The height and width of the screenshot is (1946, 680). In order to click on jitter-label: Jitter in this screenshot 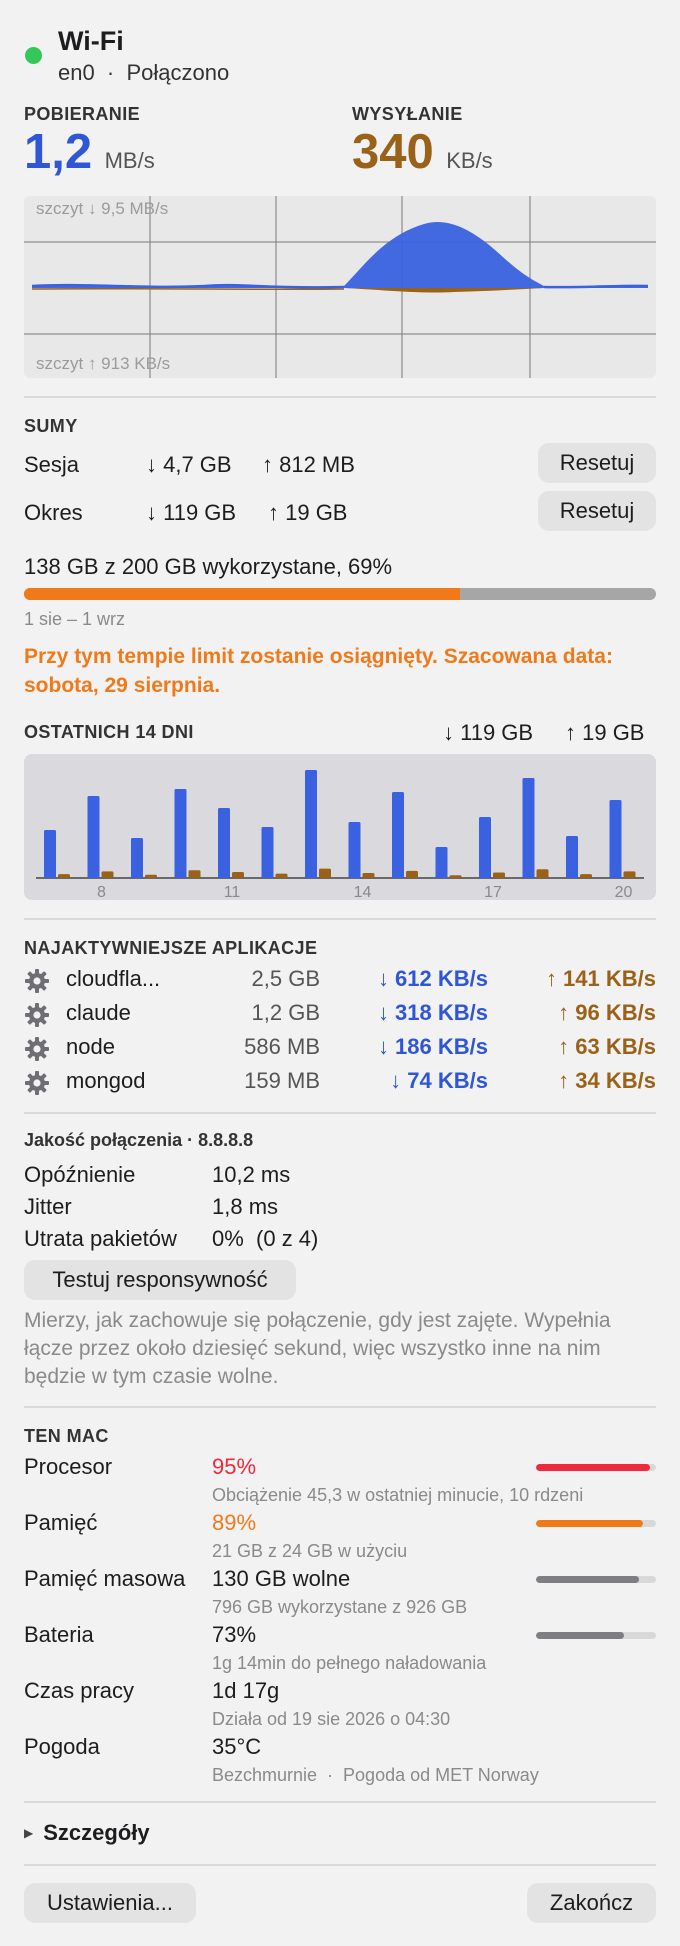, I will do `click(48, 1206)`.